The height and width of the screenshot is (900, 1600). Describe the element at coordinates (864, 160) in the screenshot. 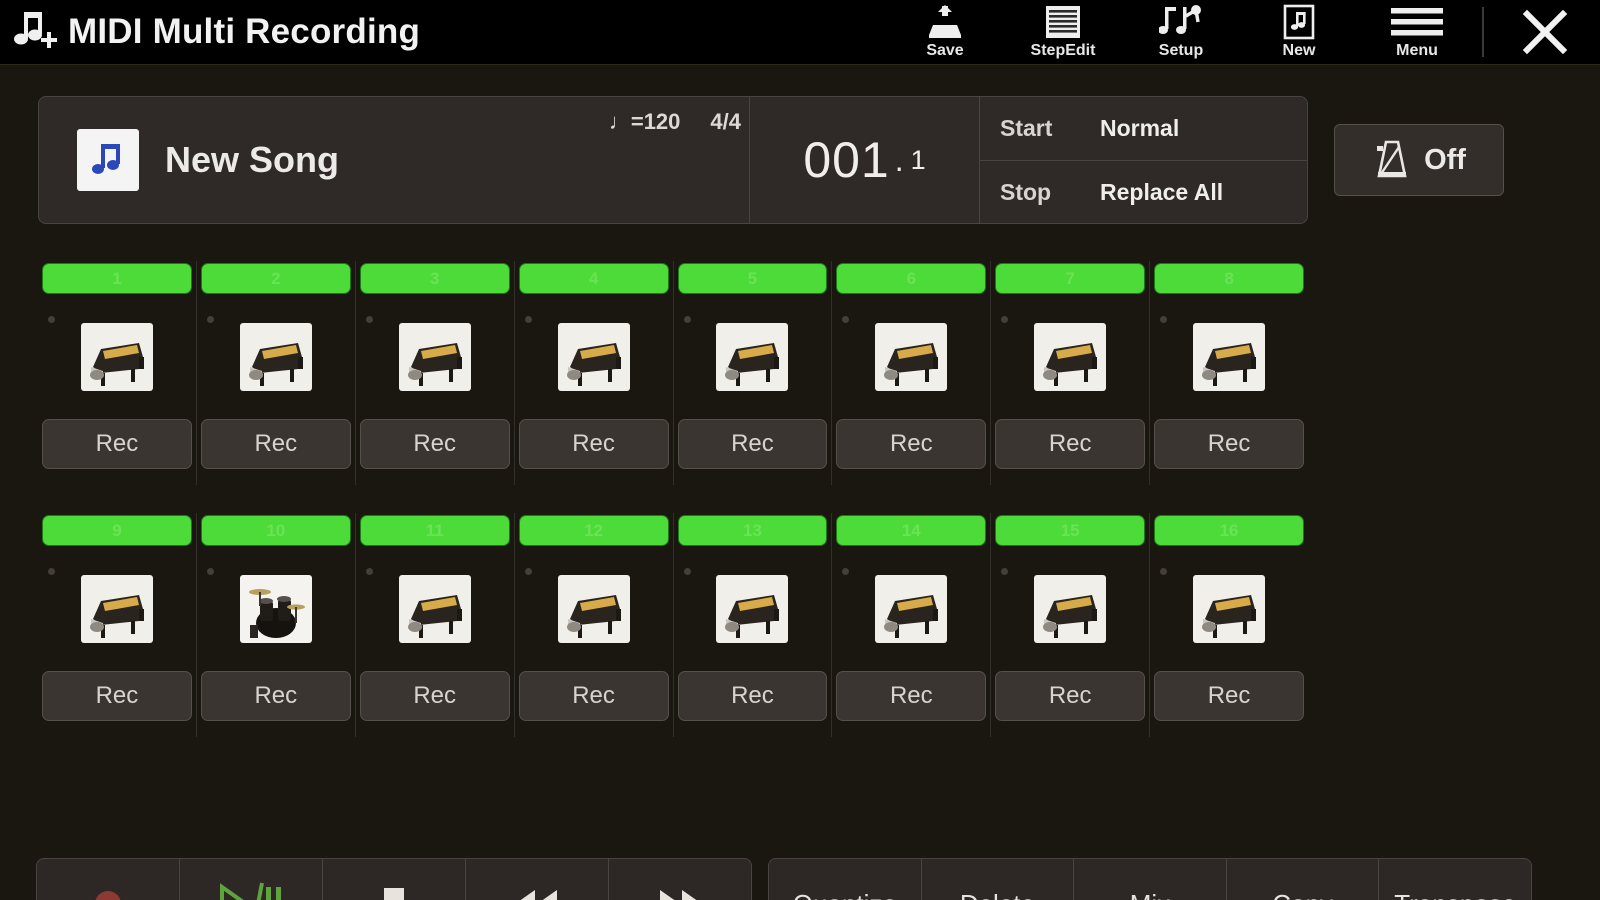

I see `song-position-display: 001 . 1` at that location.